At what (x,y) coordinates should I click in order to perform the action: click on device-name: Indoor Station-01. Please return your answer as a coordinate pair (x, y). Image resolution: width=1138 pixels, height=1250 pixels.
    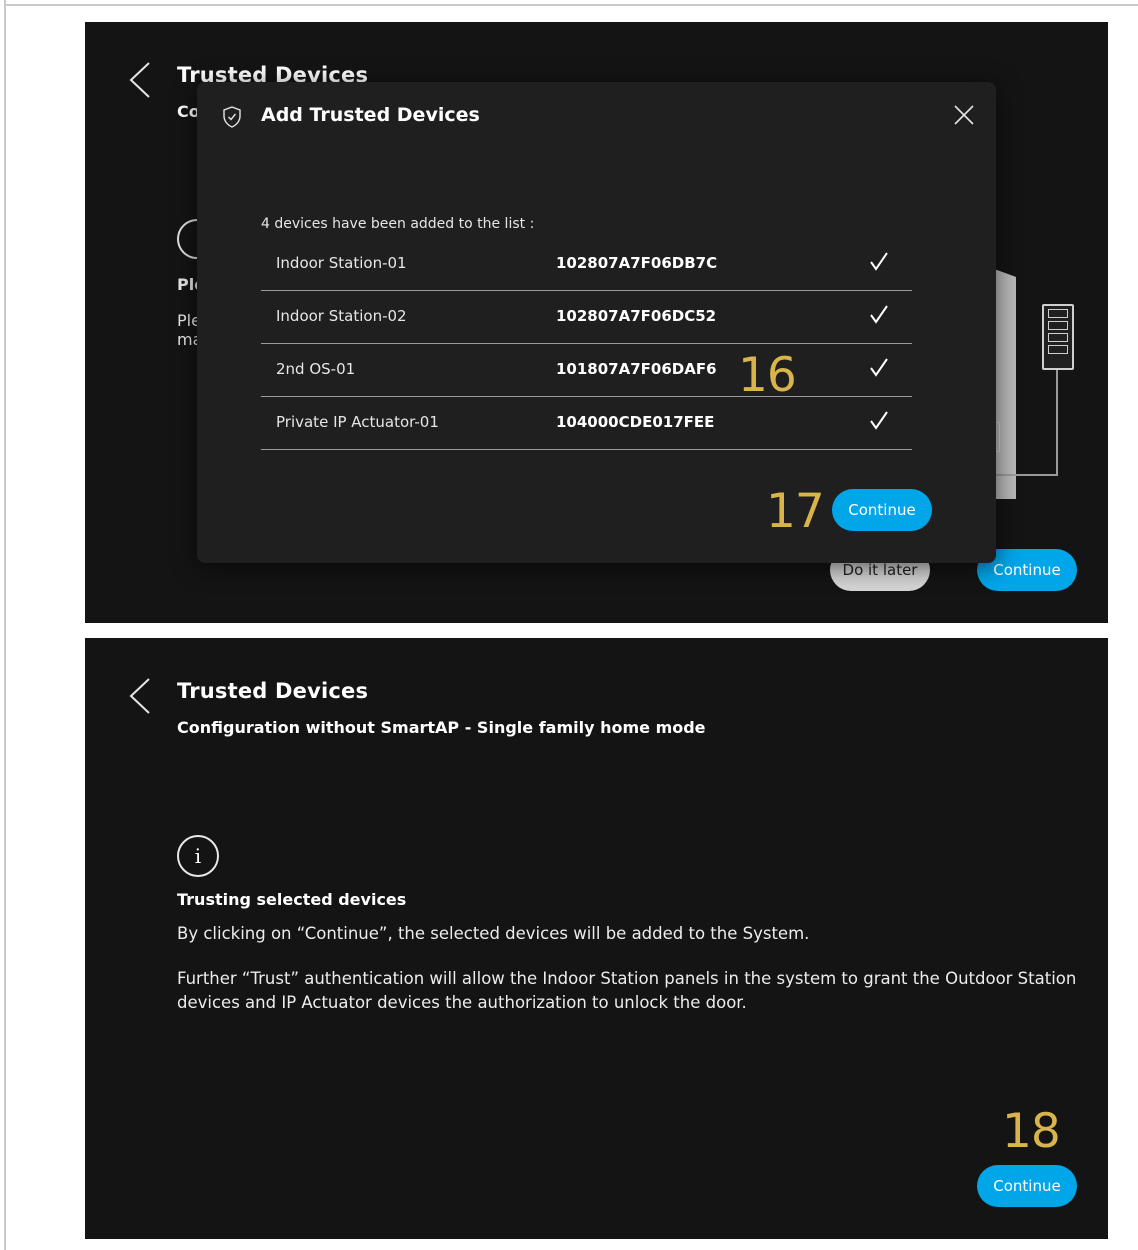
    Looking at the image, I should click on (341, 263).